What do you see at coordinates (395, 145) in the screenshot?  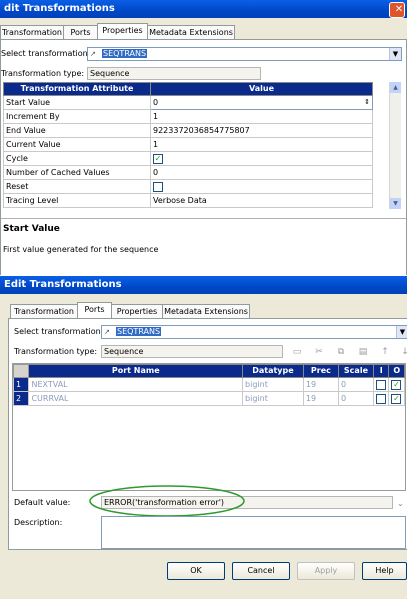 I see `properties-scrollbar: ▲ ▼` at bounding box center [395, 145].